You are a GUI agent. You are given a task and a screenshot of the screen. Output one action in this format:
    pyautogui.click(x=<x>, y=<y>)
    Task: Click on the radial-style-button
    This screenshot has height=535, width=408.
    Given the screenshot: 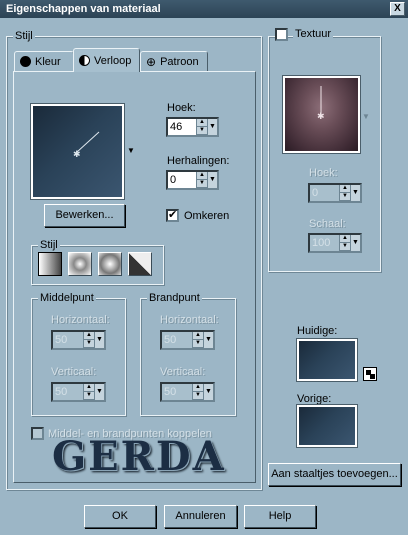 What is the action you would take?
    pyautogui.click(x=110, y=264)
    